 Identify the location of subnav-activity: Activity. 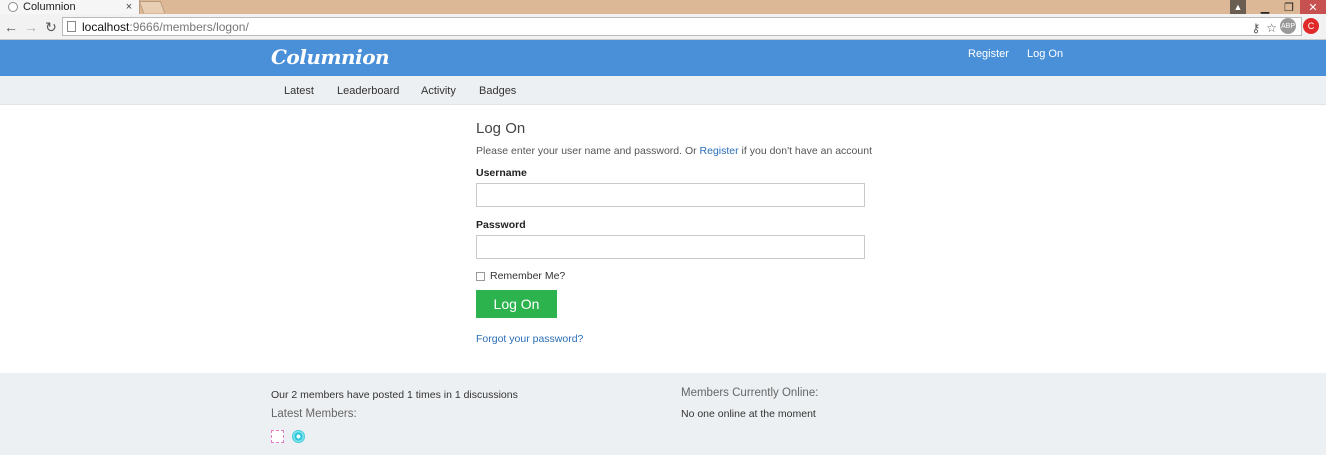
(438, 91).